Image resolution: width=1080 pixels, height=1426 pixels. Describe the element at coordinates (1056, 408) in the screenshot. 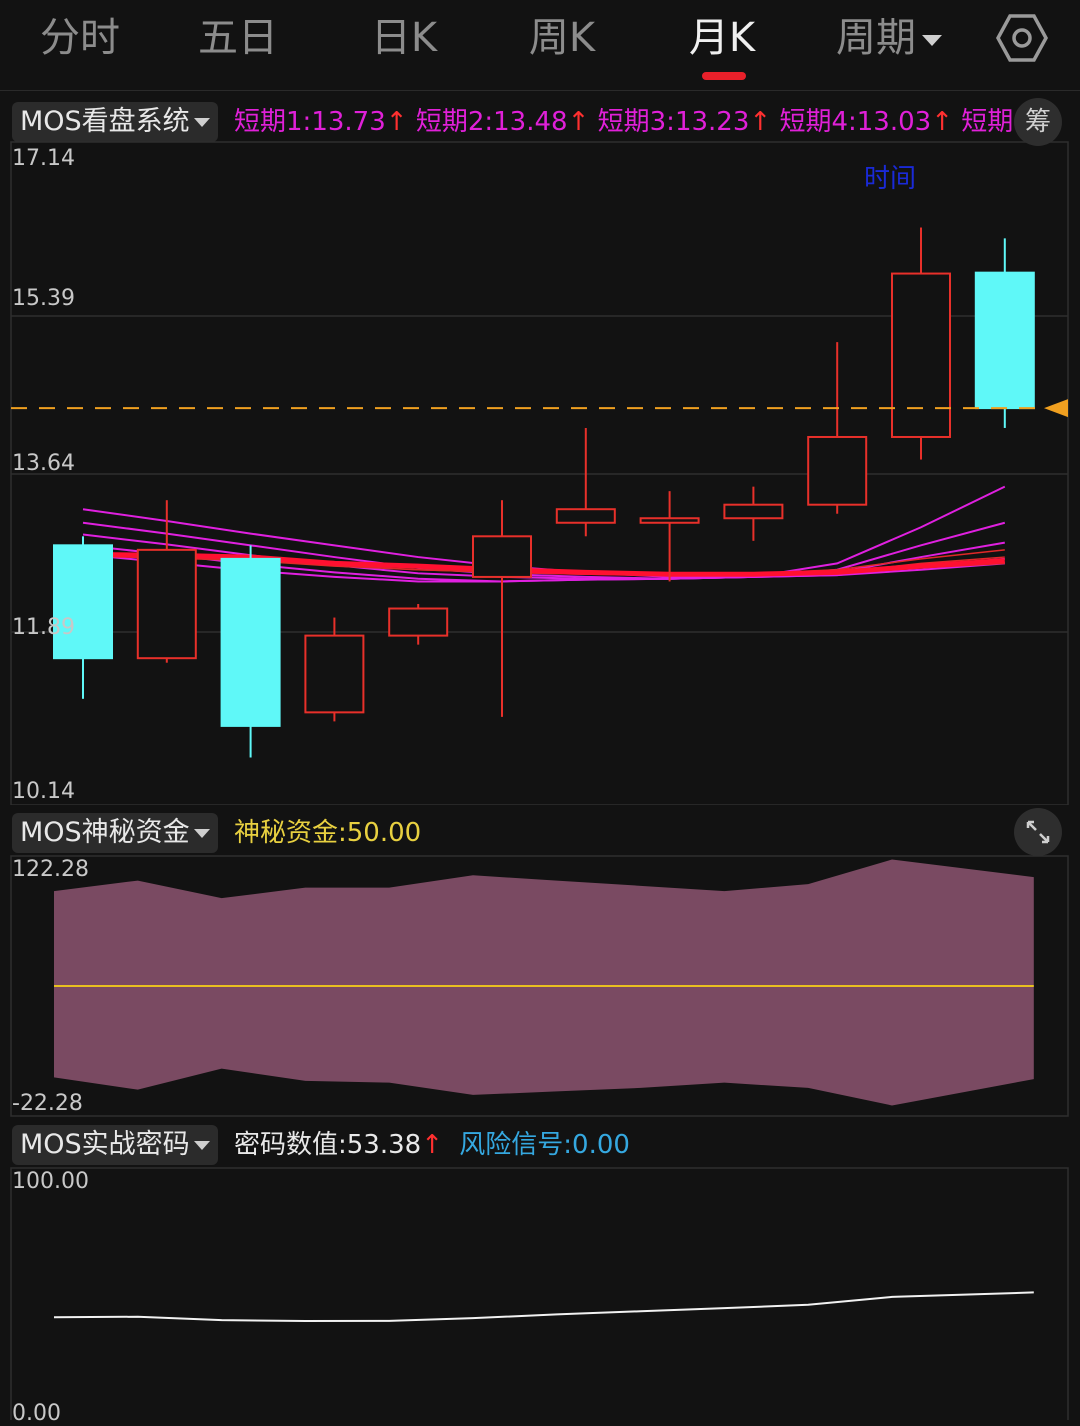

I see `current-price-marker-icon` at that location.